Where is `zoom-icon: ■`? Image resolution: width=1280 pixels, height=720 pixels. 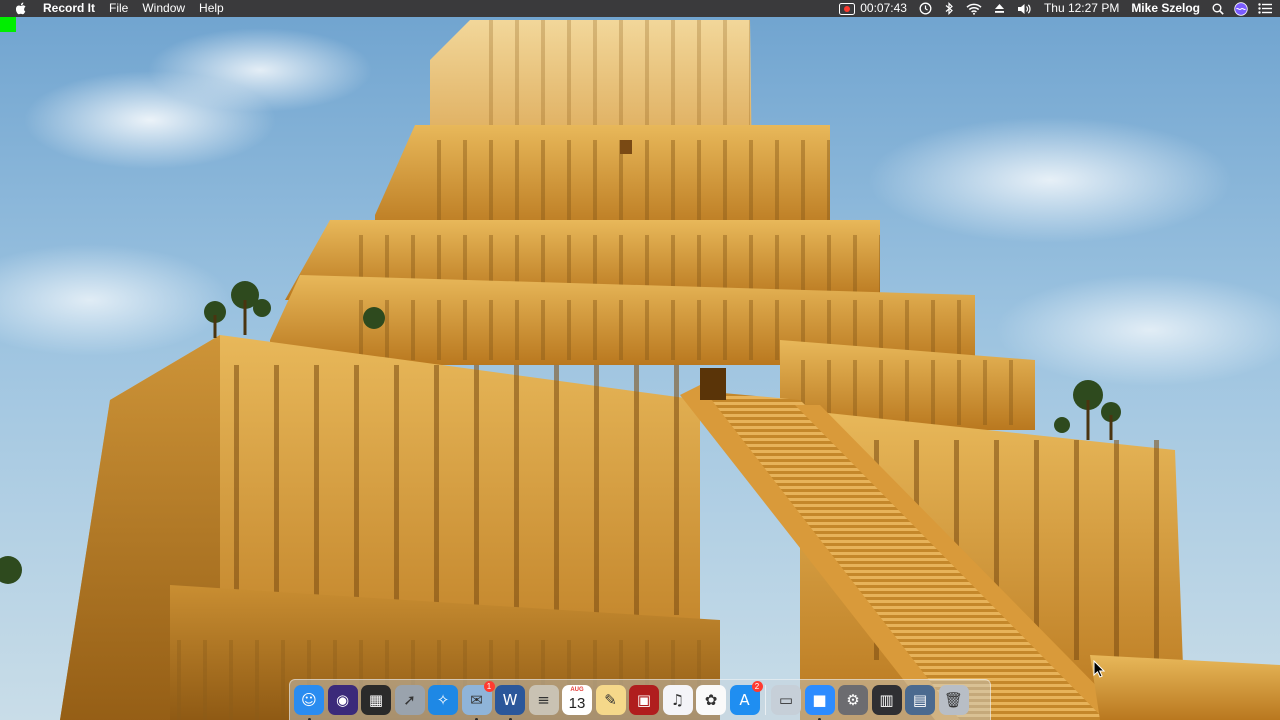
zoom-icon: ■ is located at coordinates (819, 702).